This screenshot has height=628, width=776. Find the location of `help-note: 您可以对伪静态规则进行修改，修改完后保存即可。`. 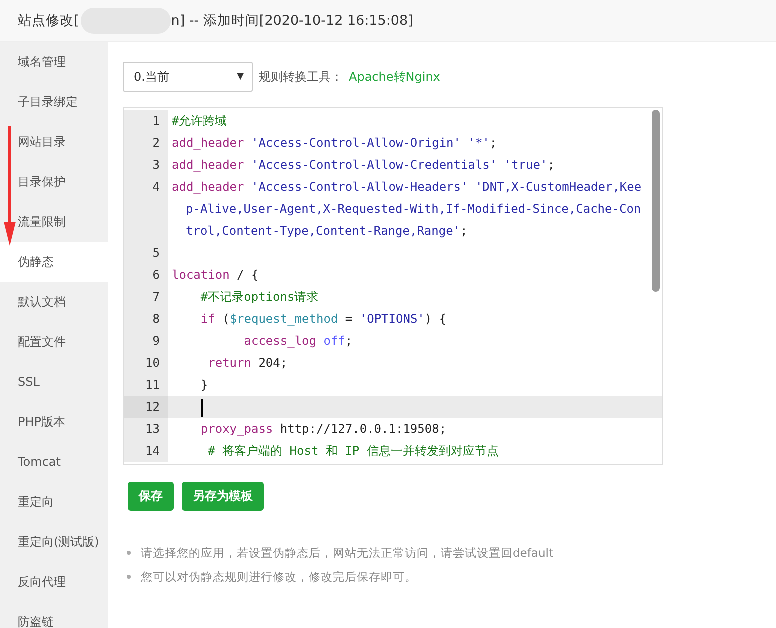

help-note: 您可以对伪静态规则进行修改，修改完后保存即可。 is located at coordinates (279, 577).